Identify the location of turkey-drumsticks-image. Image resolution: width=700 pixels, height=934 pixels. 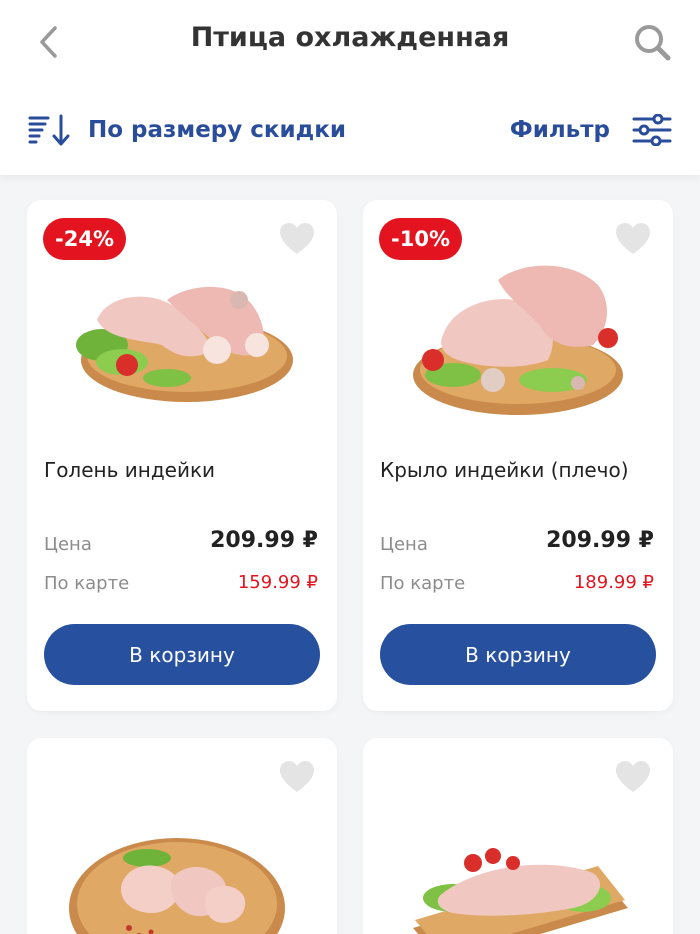
(184, 344).